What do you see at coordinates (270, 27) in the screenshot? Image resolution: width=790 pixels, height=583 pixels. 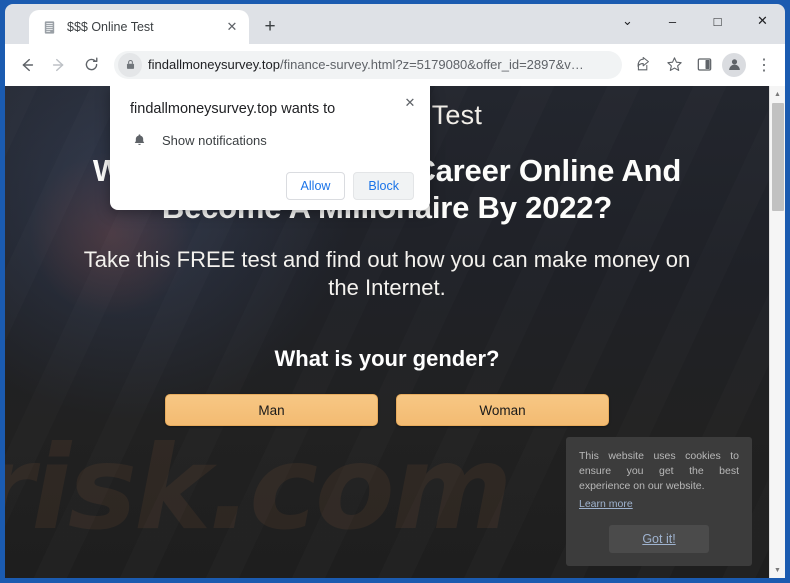 I see `new-tab-button: +` at bounding box center [270, 27].